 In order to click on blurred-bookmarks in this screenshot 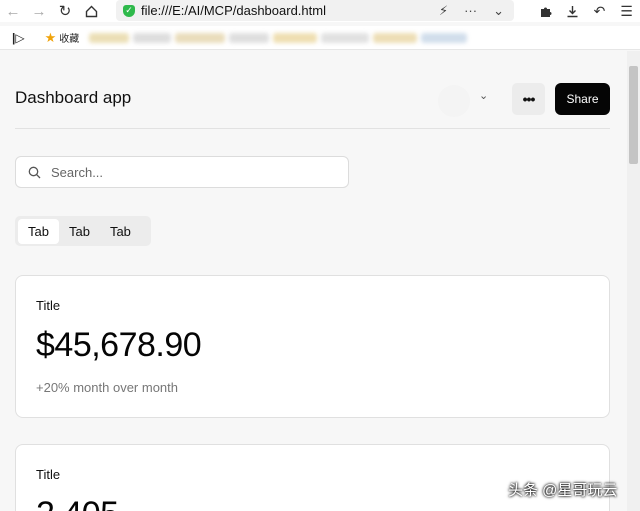, I will do `click(278, 37)`.